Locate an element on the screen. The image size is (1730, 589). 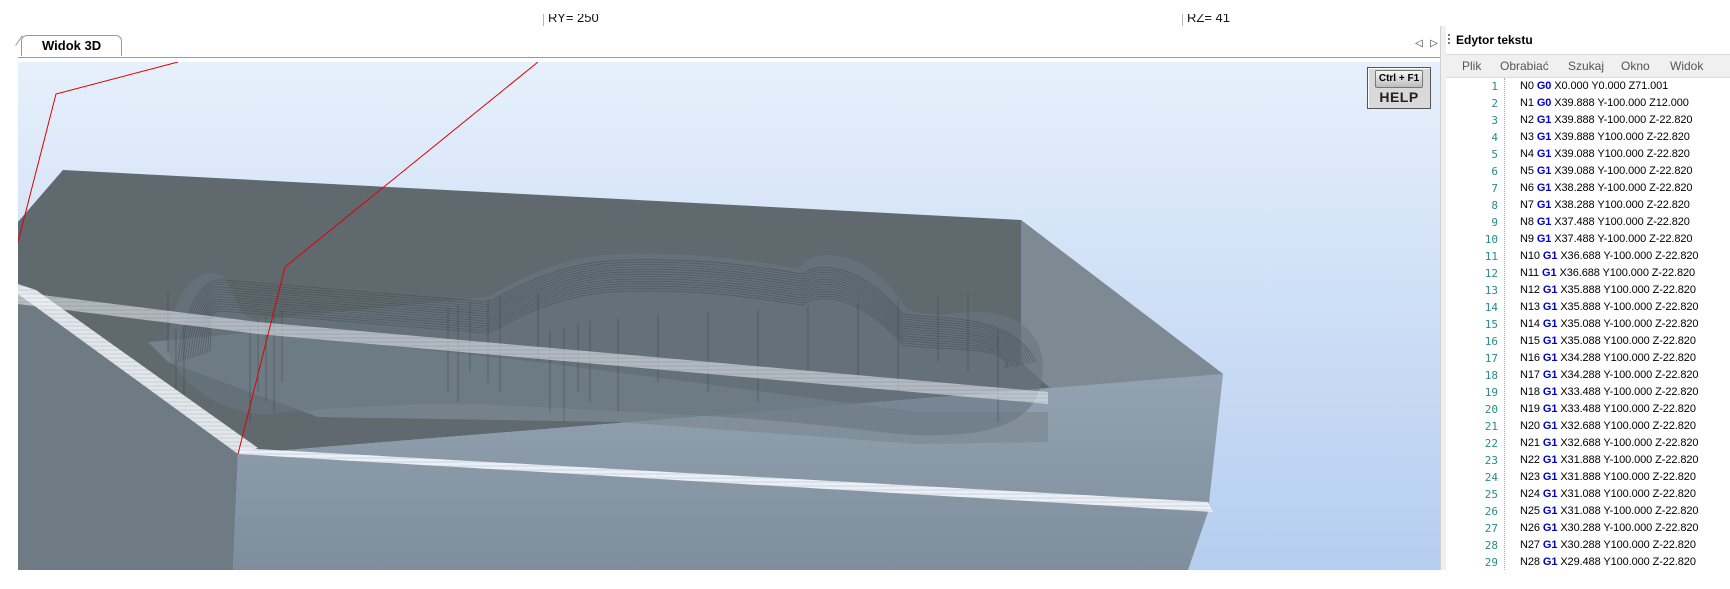
gcode-block-number: N20 is located at coordinates (1530, 426).